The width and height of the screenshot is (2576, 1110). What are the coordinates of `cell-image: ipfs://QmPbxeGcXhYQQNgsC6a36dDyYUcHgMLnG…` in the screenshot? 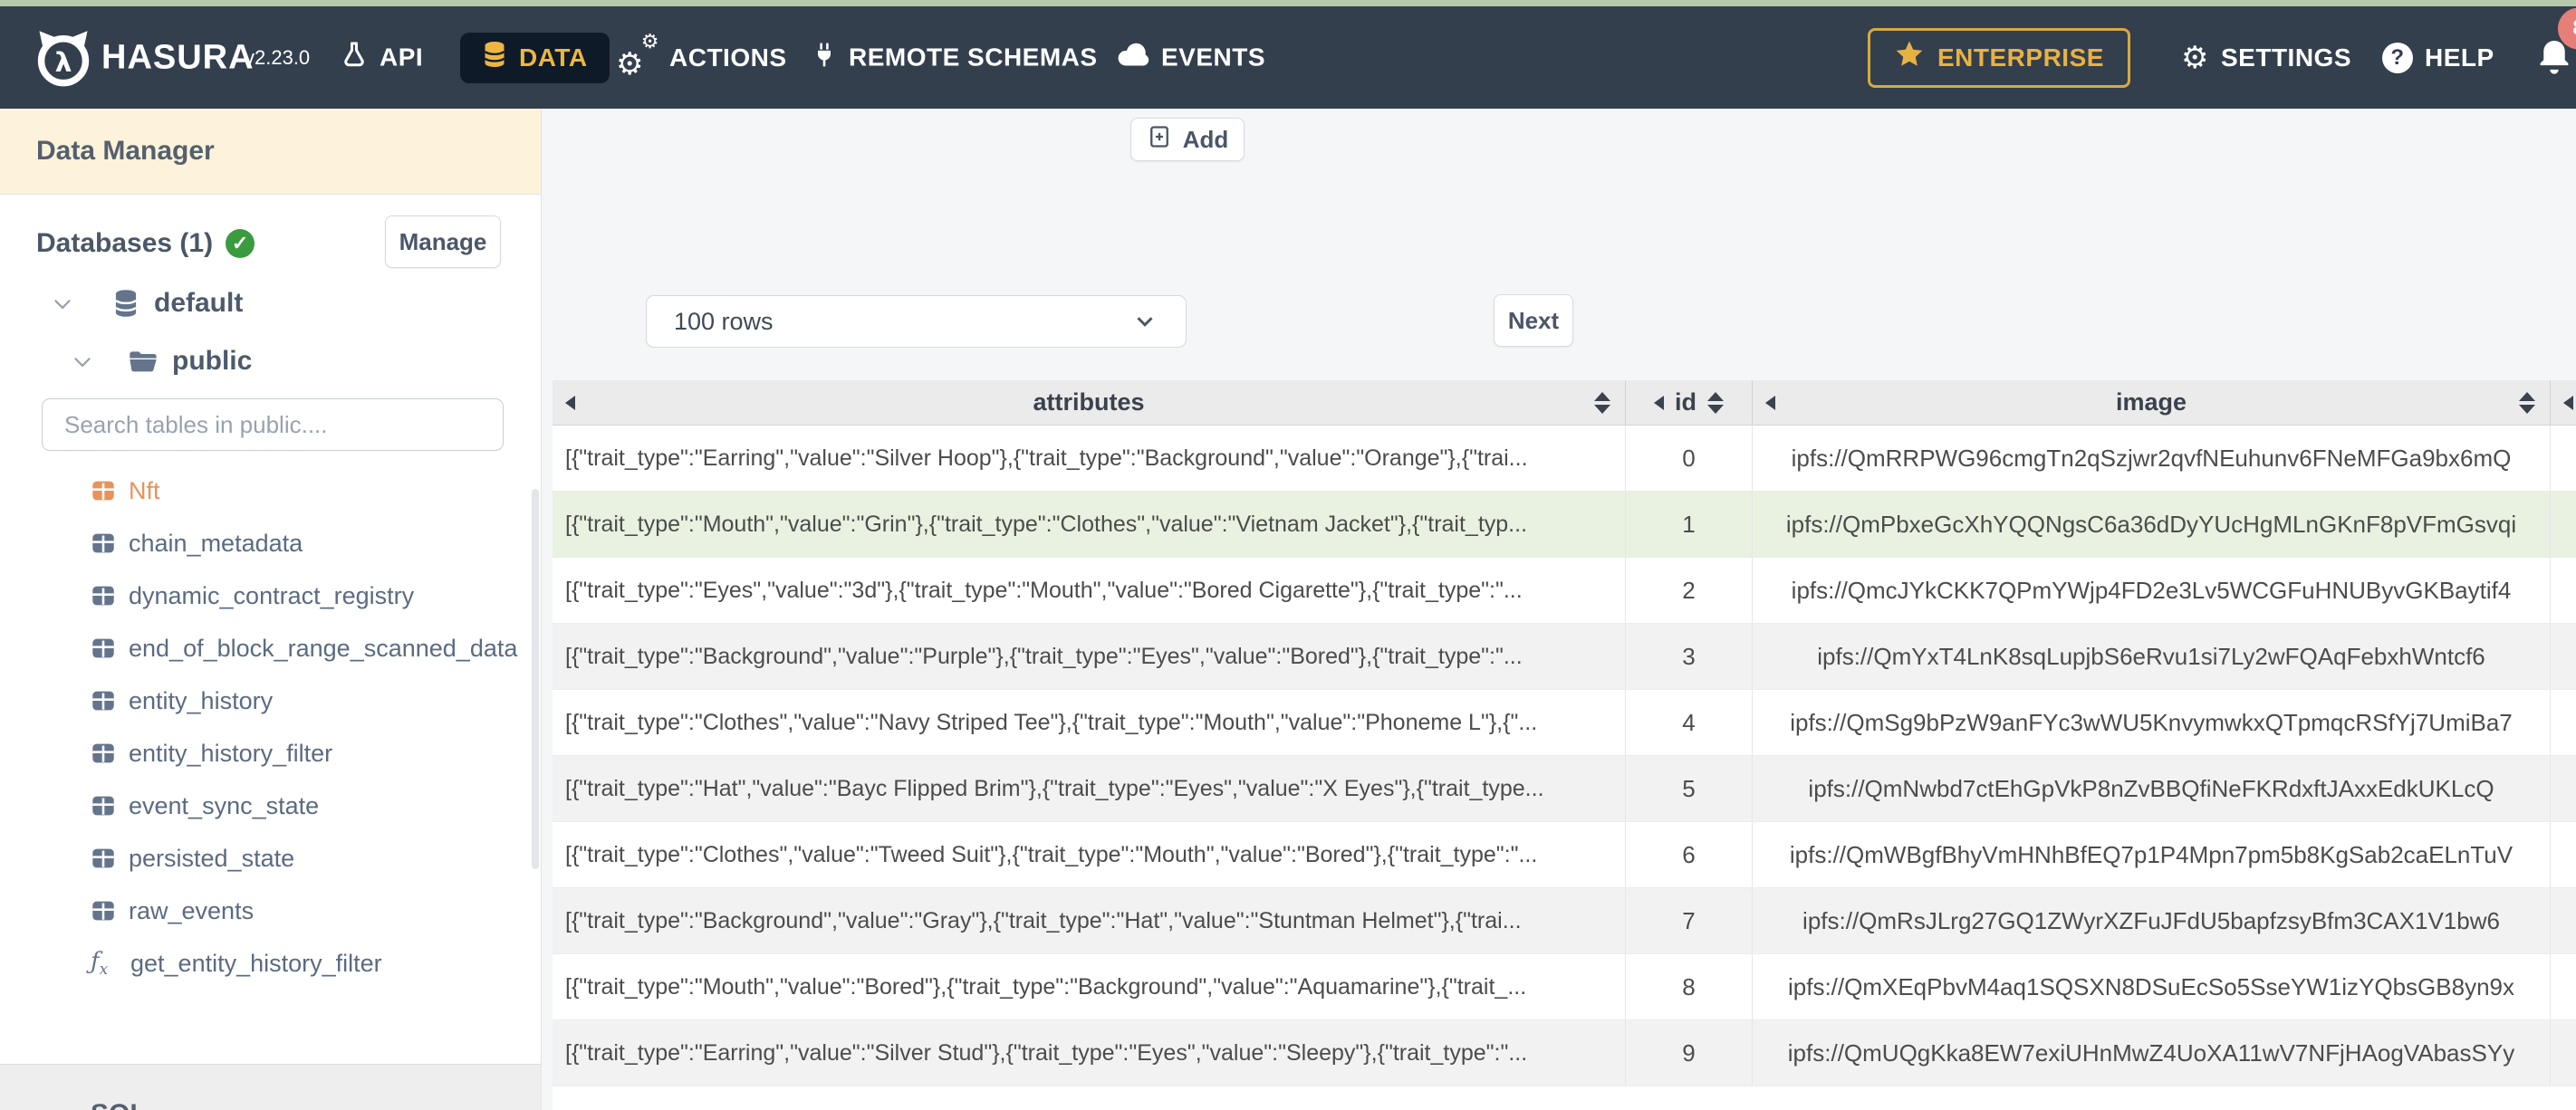 It's located at (2152, 525).